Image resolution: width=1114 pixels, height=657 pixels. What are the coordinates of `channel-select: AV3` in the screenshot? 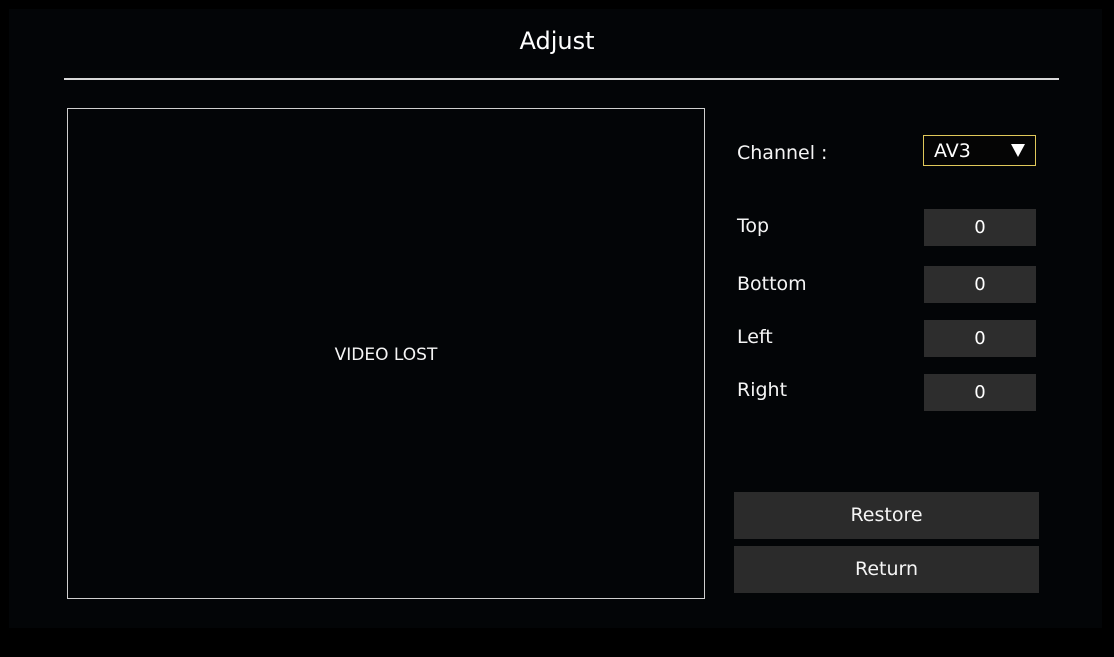 It's located at (979, 150).